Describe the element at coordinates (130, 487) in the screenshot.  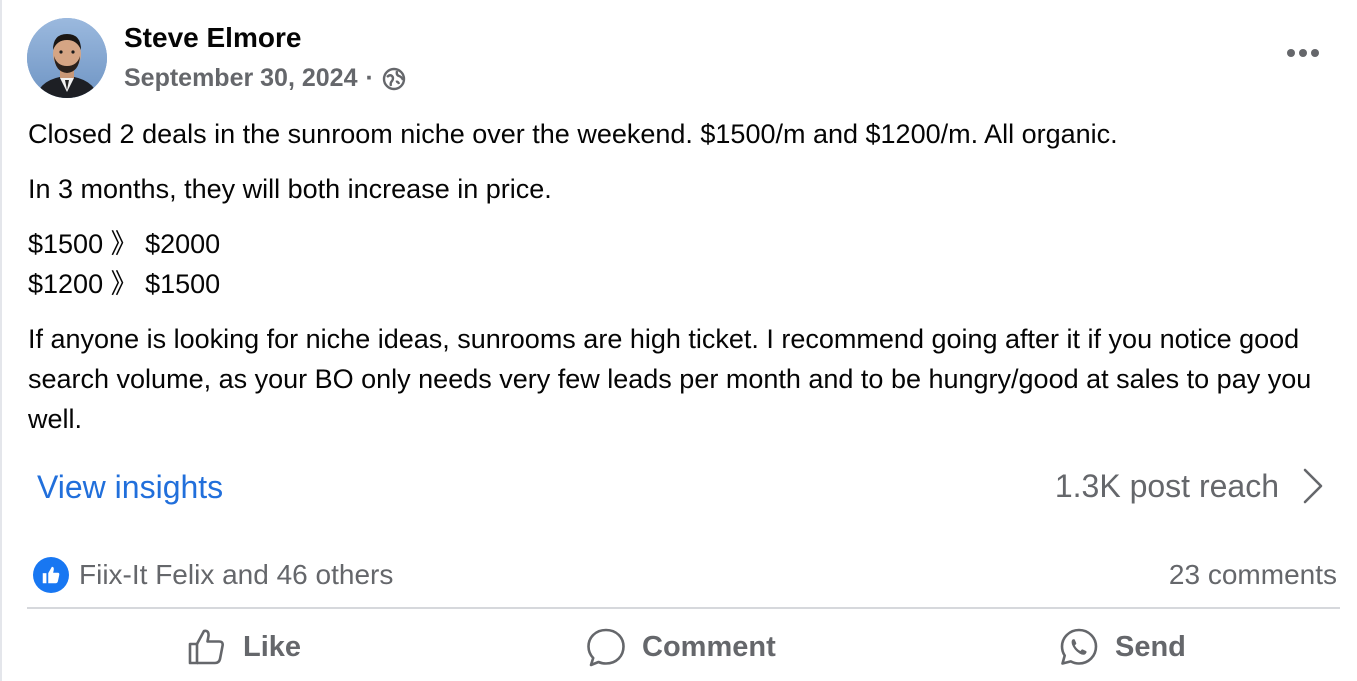
I see `view-insights-link: View insights` at that location.